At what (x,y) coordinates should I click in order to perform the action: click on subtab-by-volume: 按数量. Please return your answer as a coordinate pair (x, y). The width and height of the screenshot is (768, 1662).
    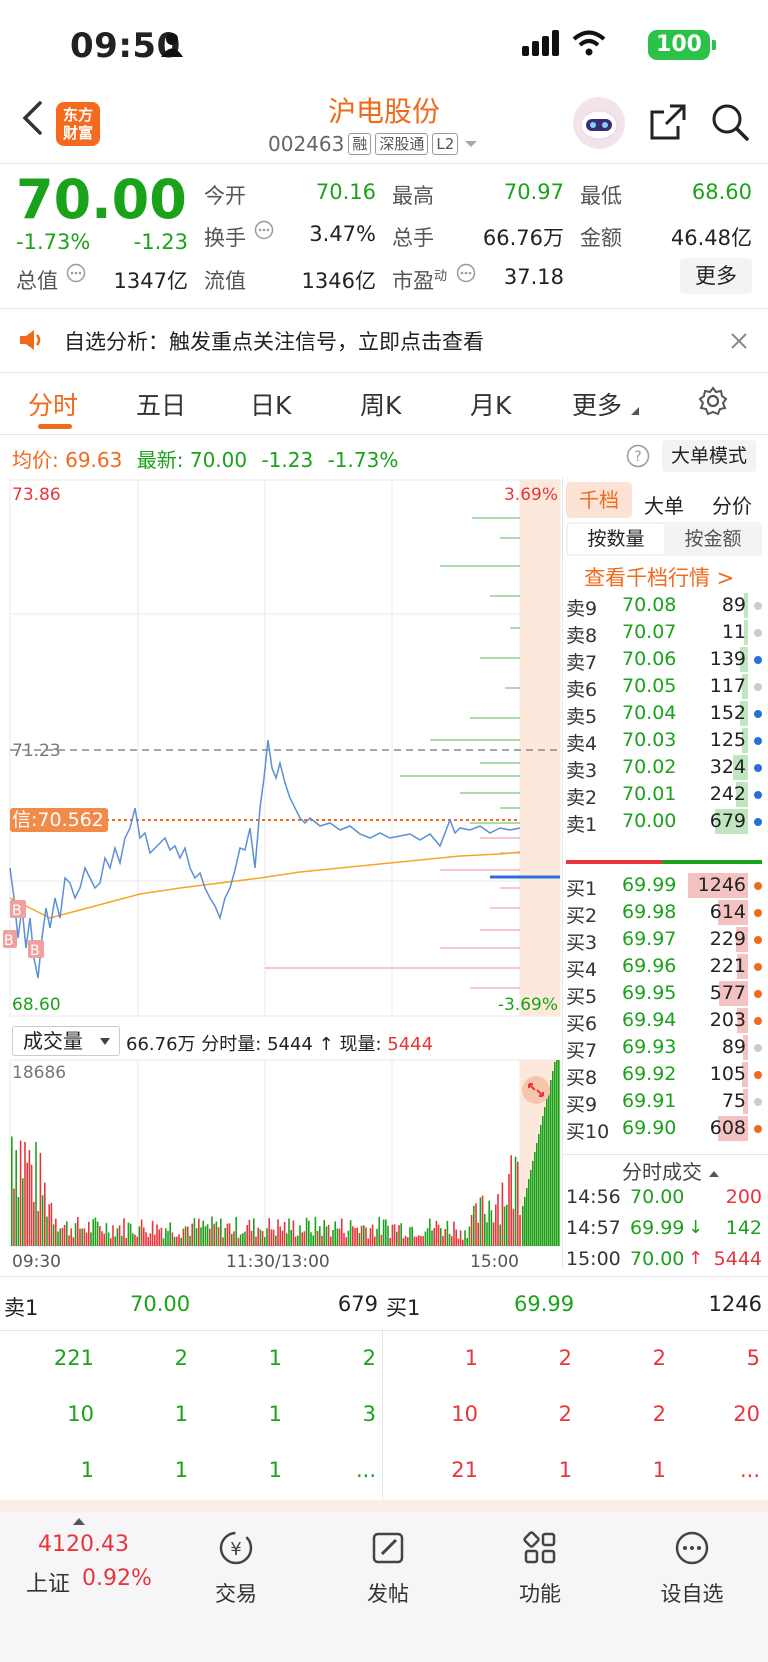
    Looking at the image, I should click on (616, 539).